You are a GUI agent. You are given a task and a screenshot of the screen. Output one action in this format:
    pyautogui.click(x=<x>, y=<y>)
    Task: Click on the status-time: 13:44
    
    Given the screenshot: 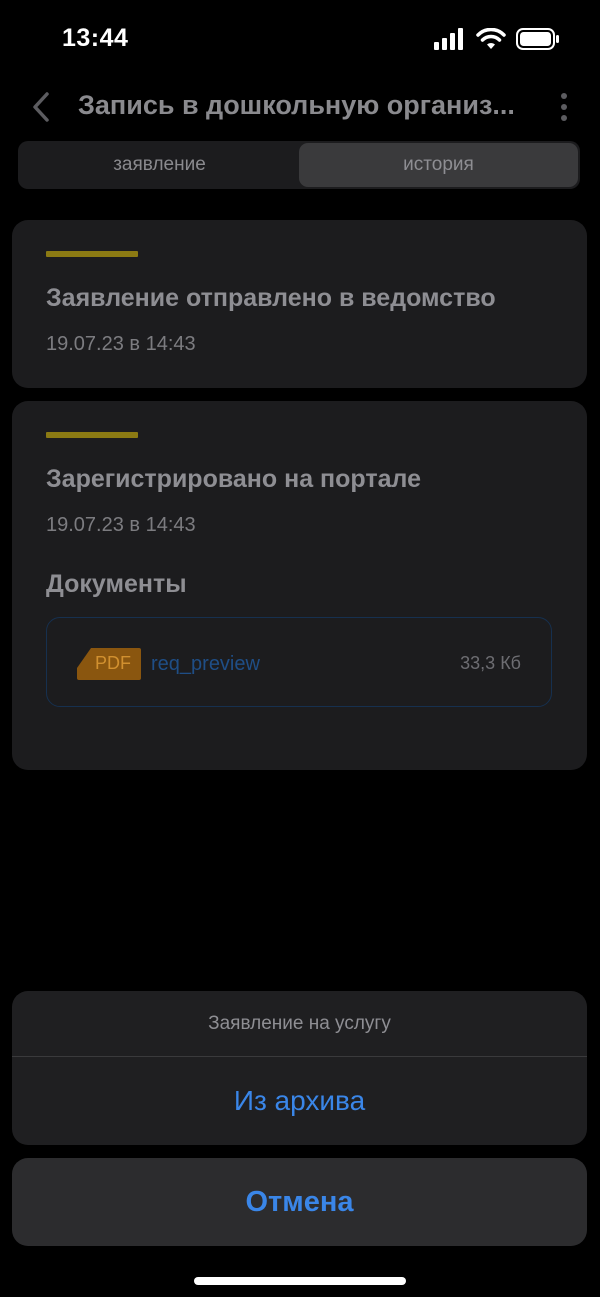 What is the action you would take?
    pyautogui.click(x=95, y=38)
    